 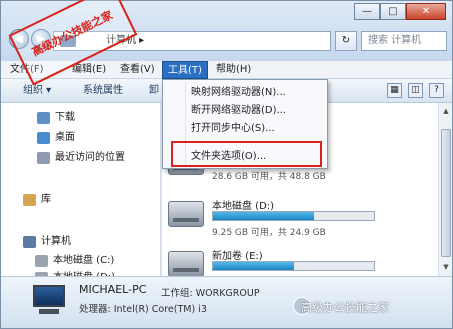 What do you see at coordinates (446, 193) in the screenshot?
I see `scroll-thumb` at bounding box center [446, 193].